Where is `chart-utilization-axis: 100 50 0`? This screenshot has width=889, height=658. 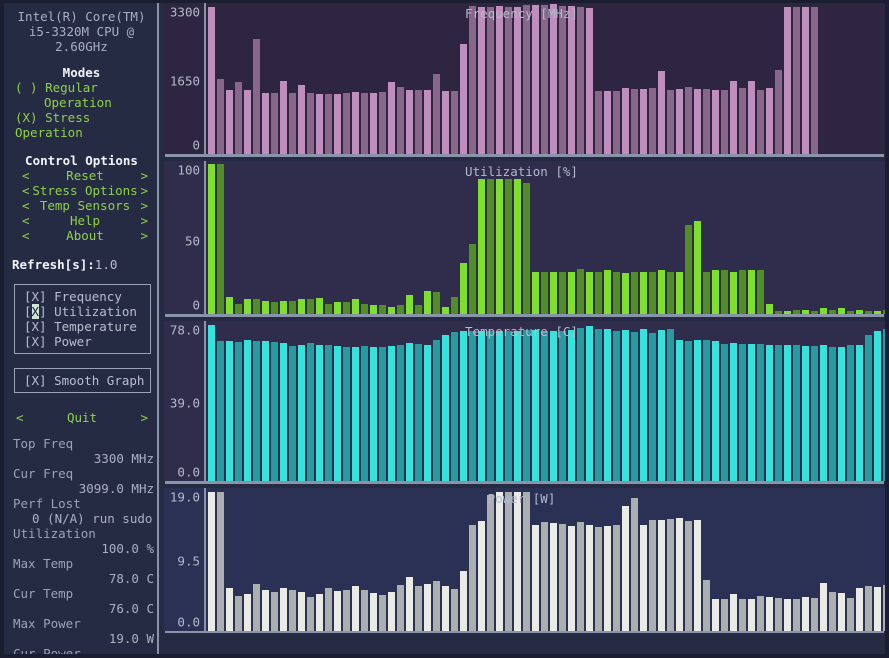 chart-utilization-axis: 100 50 0 is located at coordinates (185, 237).